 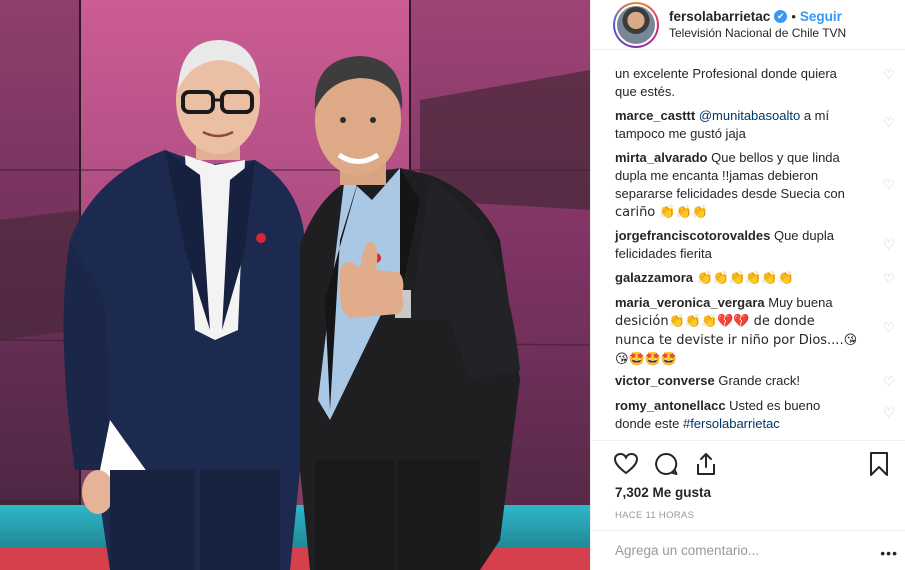 I want to click on post-actions-bar, so click(x=748, y=463).